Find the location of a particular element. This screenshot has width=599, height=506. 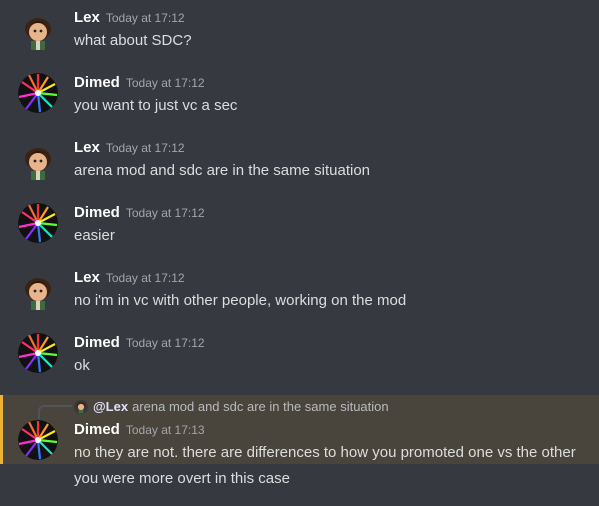

message-text: you want to just vc a sec is located at coordinates (156, 105).